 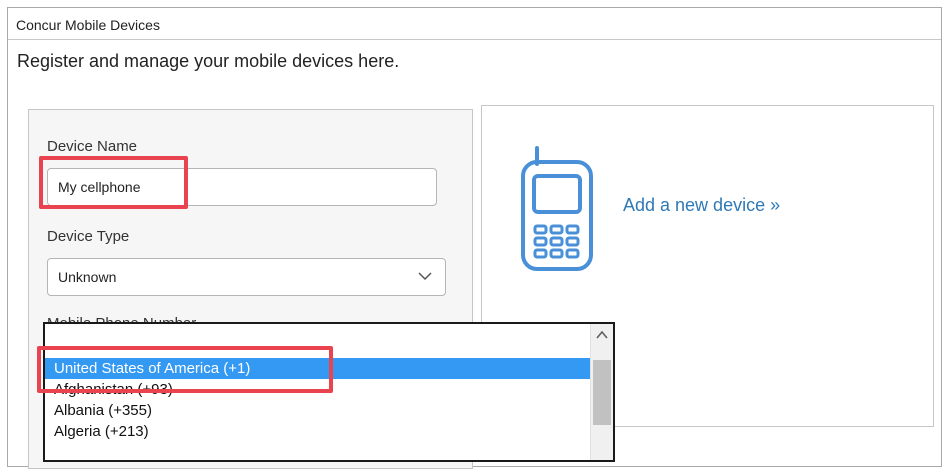 I want to click on dropdown-option-hidden, so click(x=317, y=332).